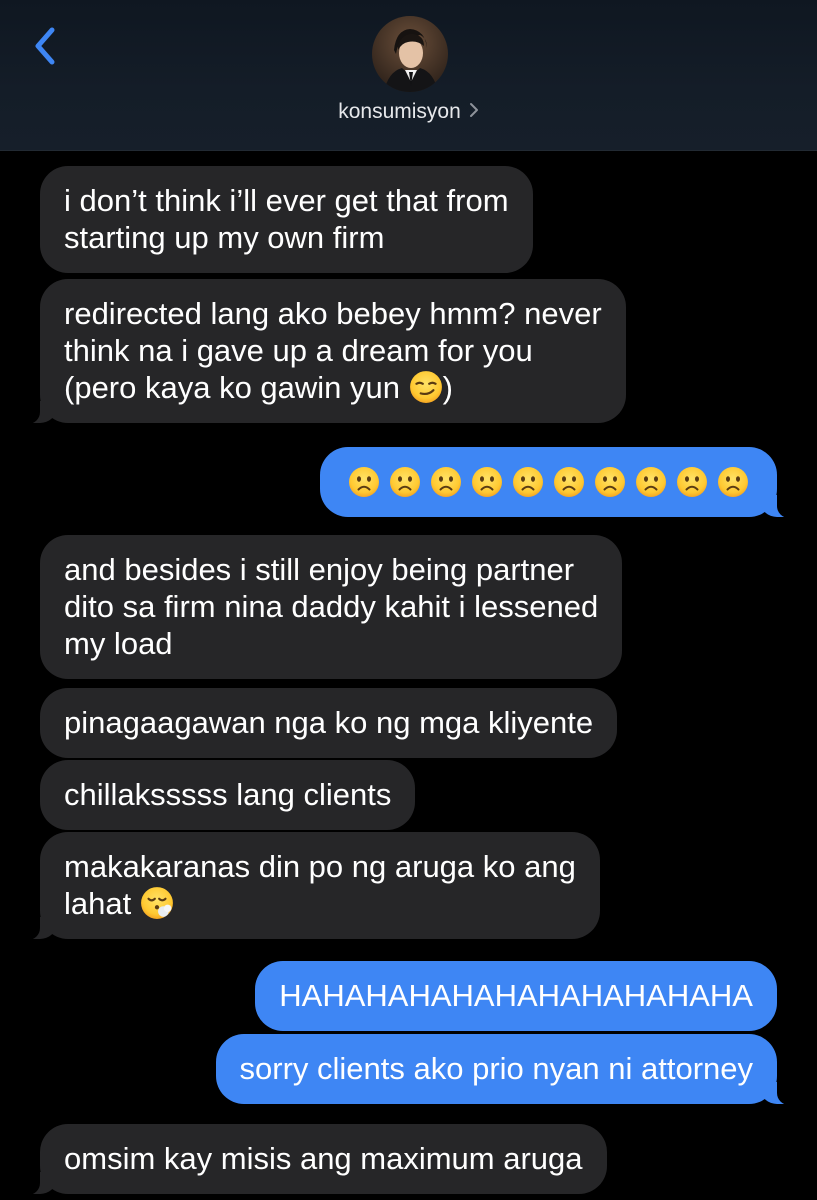 This screenshot has width=817, height=1200. I want to click on message-text-fragment: lahat, so click(98, 903).